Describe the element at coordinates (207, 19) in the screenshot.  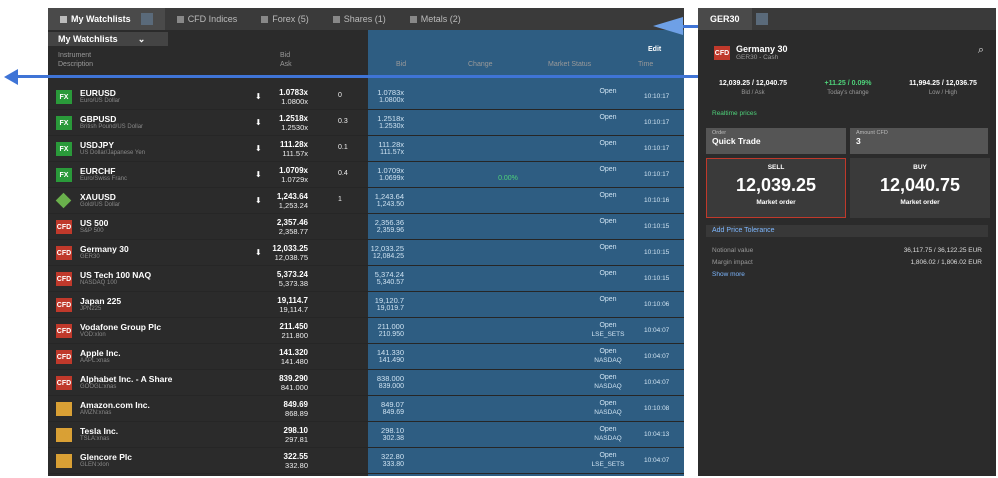
I see `tab-1: CFD Indices` at that location.